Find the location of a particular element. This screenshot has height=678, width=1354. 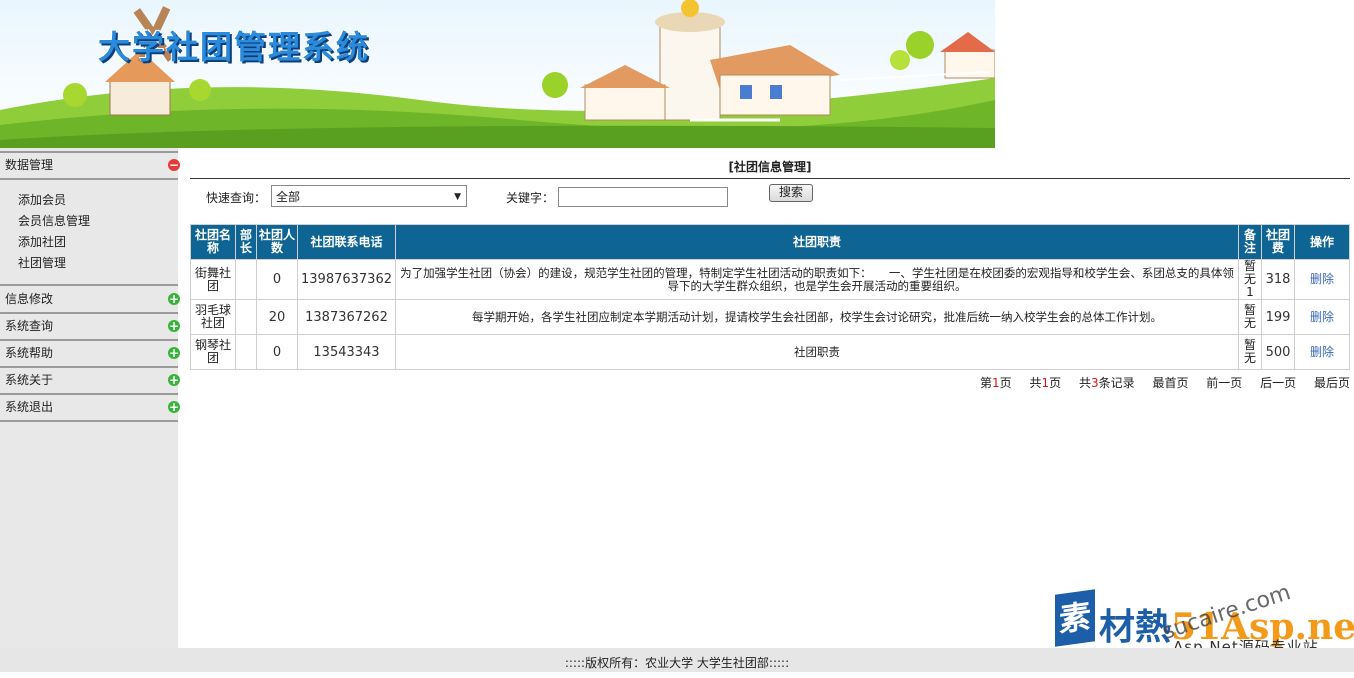

column-header: 社团费 is located at coordinates (1278, 242).